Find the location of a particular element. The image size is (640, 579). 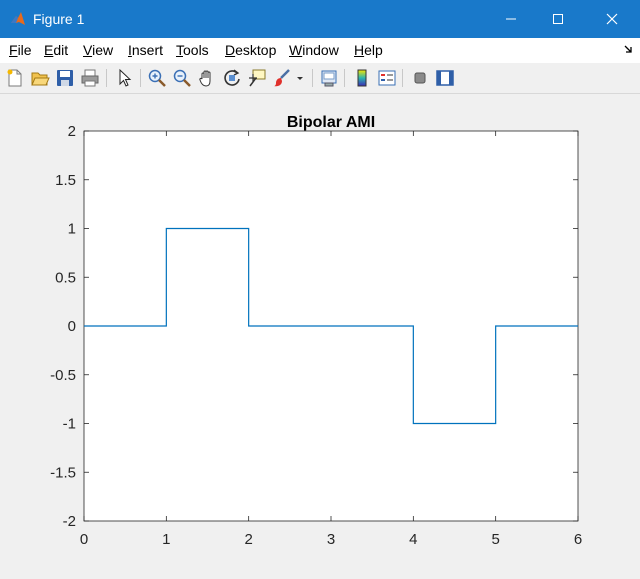

hide-plot-tools-icon is located at coordinates (420, 78).